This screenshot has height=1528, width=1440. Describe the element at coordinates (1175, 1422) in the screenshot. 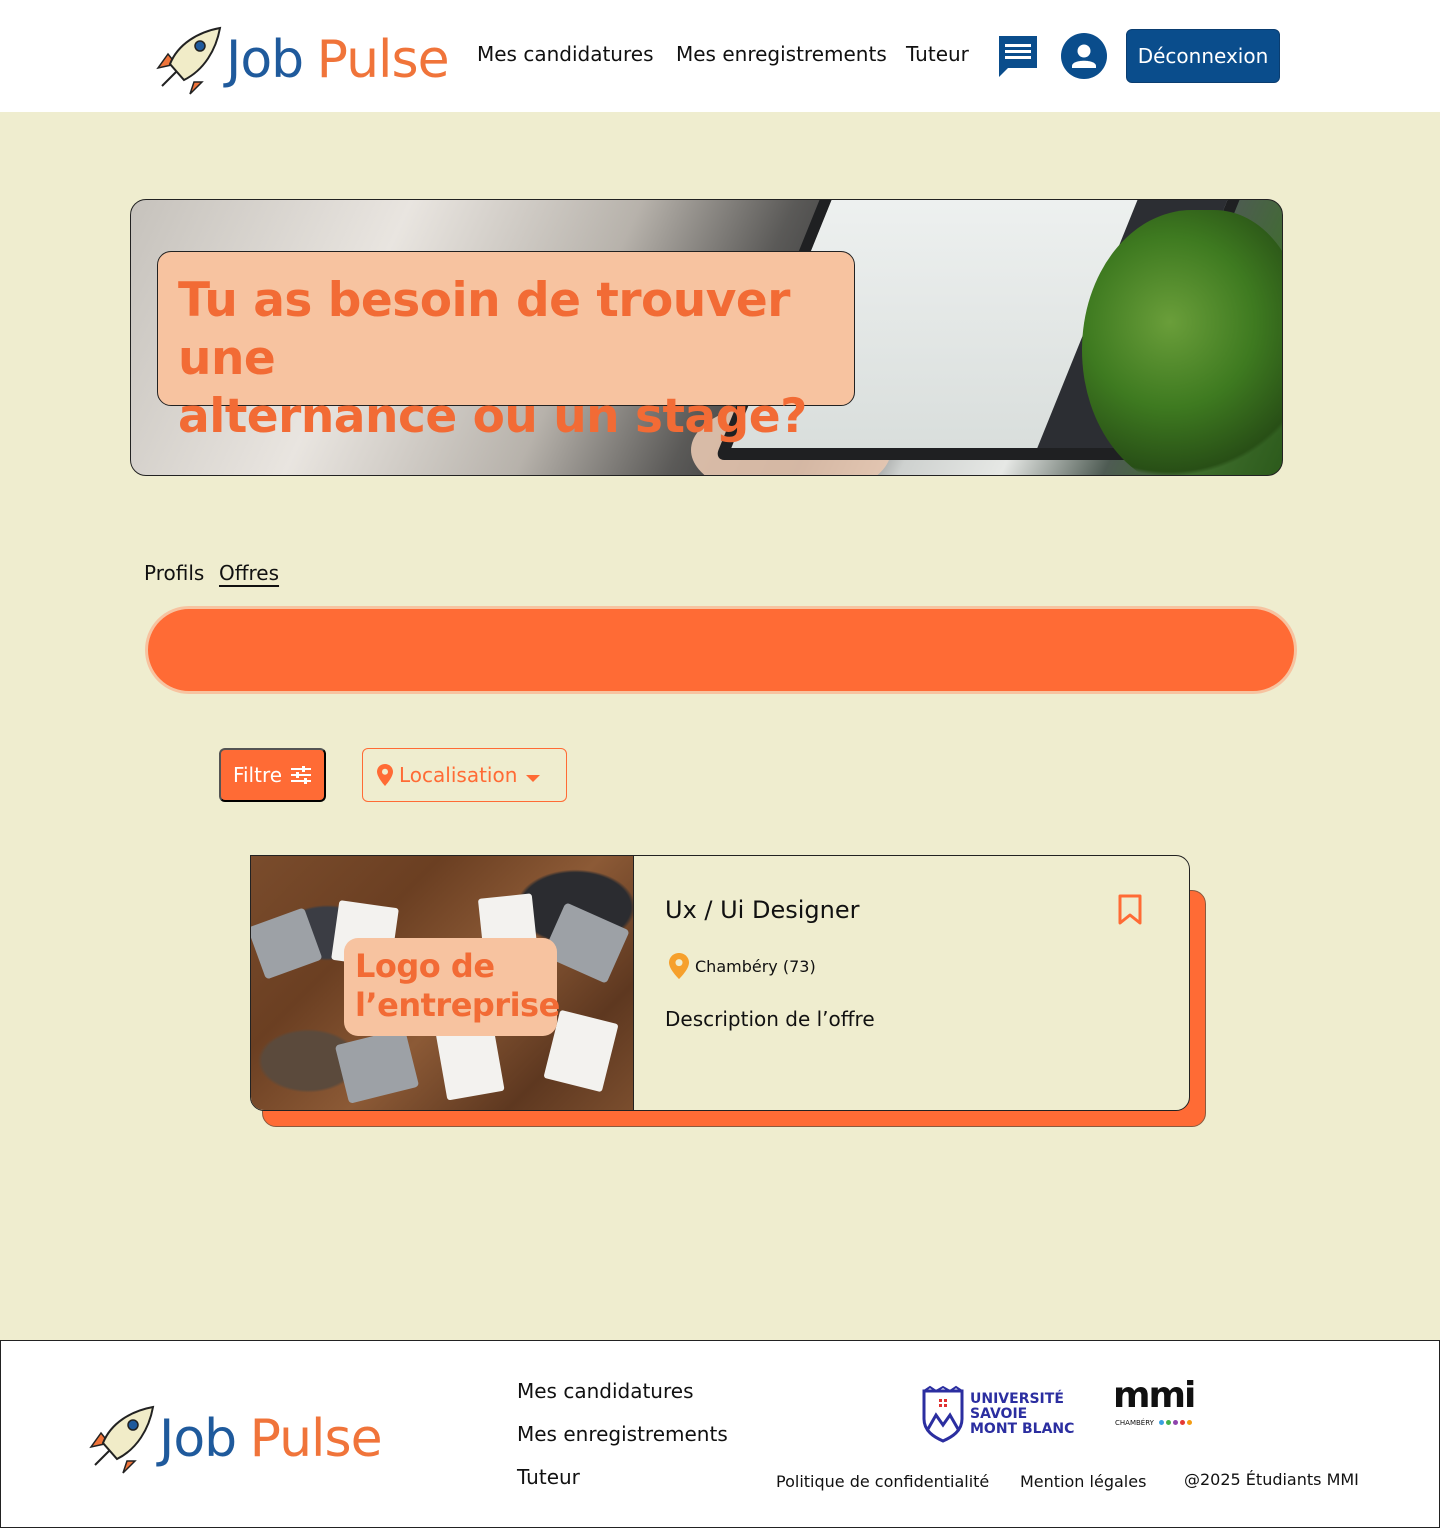

I see `mmi-dots` at that location.